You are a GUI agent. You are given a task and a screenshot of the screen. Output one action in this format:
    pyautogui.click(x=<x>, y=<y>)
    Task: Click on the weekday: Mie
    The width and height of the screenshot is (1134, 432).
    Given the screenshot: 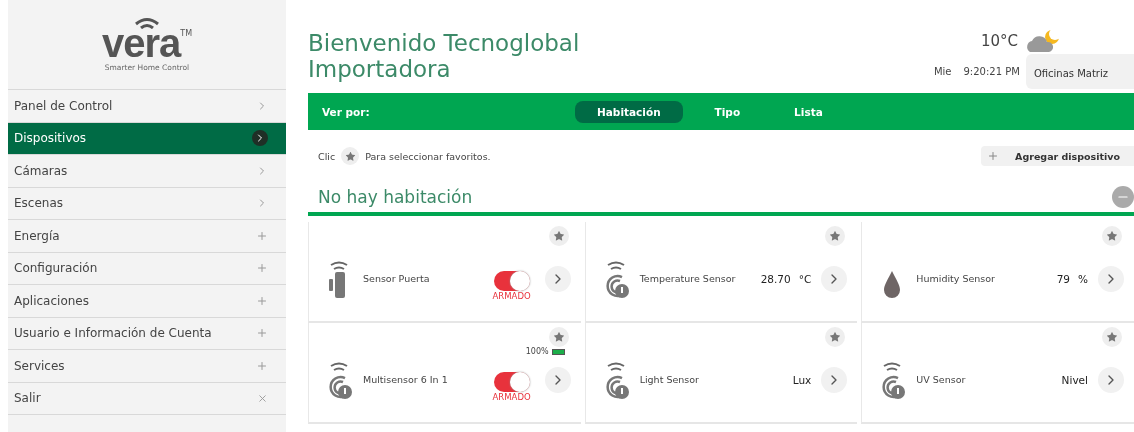 What is the action you would take?
    pyautogui.click(x=942, y=71)
    